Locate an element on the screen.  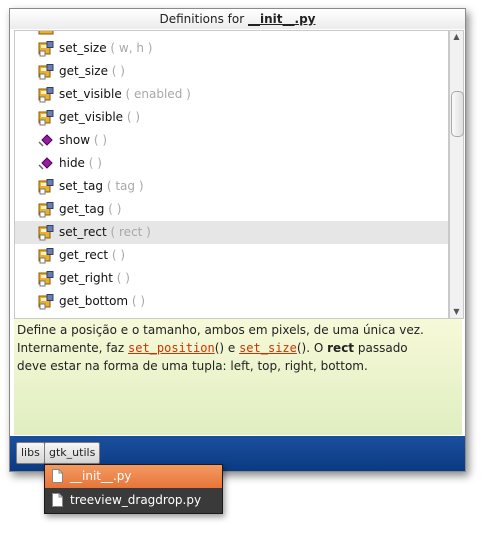
popup-item-label: __init__.py is located at coordinates (101, 476).